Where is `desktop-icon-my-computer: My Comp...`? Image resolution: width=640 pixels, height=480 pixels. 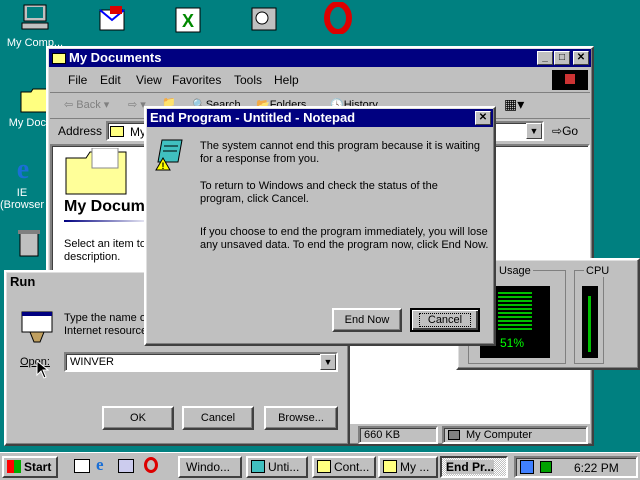 desktop-icon-my-computer: My Comp... is located at coordinates (35, 25).